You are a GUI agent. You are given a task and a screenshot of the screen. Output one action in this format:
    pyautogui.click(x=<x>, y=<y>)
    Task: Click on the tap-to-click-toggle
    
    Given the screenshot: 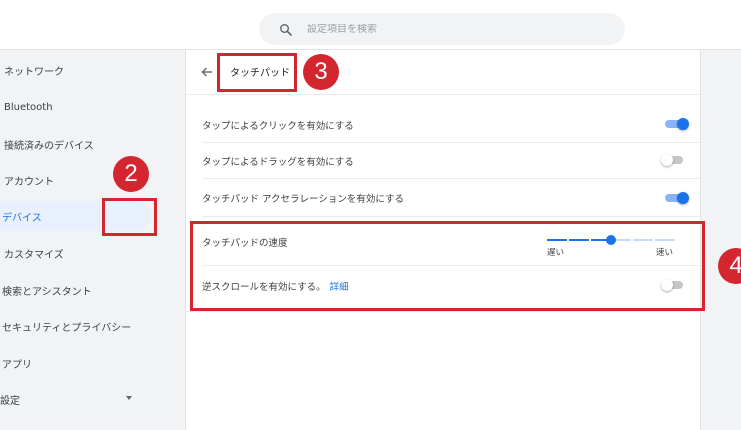 What is the action you would take?
    pyautogui.click(x=677, y=124)
    